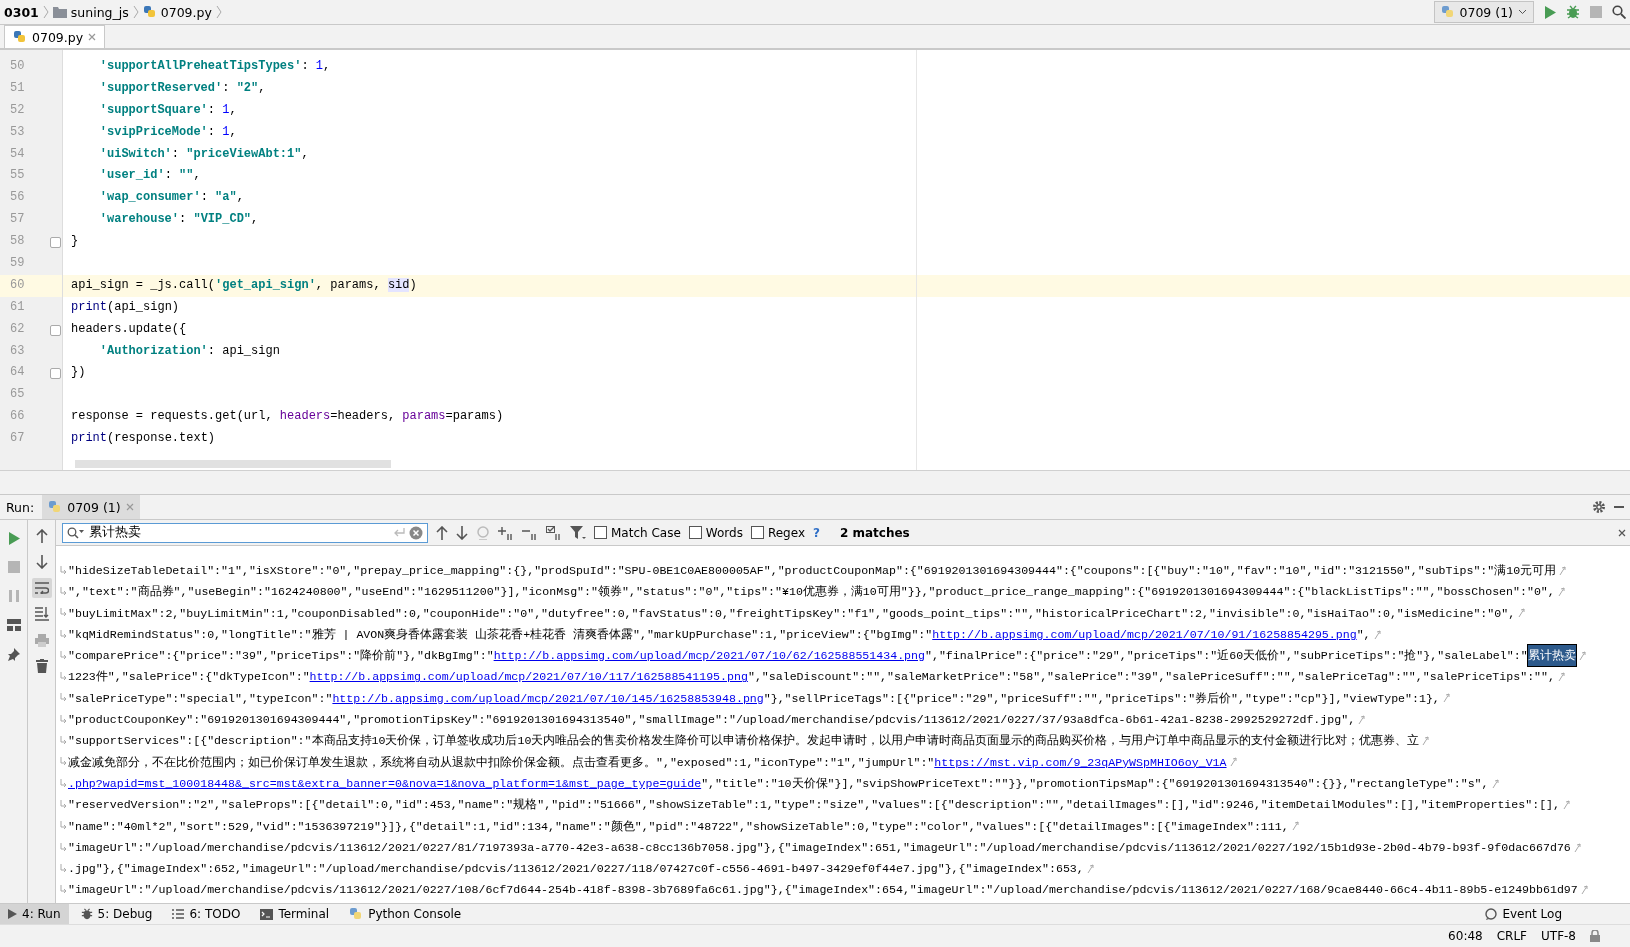  What do you see at coordinates (233, 464) in the screenshot?
I see `scrollbar` at bounding box center [233, 464].